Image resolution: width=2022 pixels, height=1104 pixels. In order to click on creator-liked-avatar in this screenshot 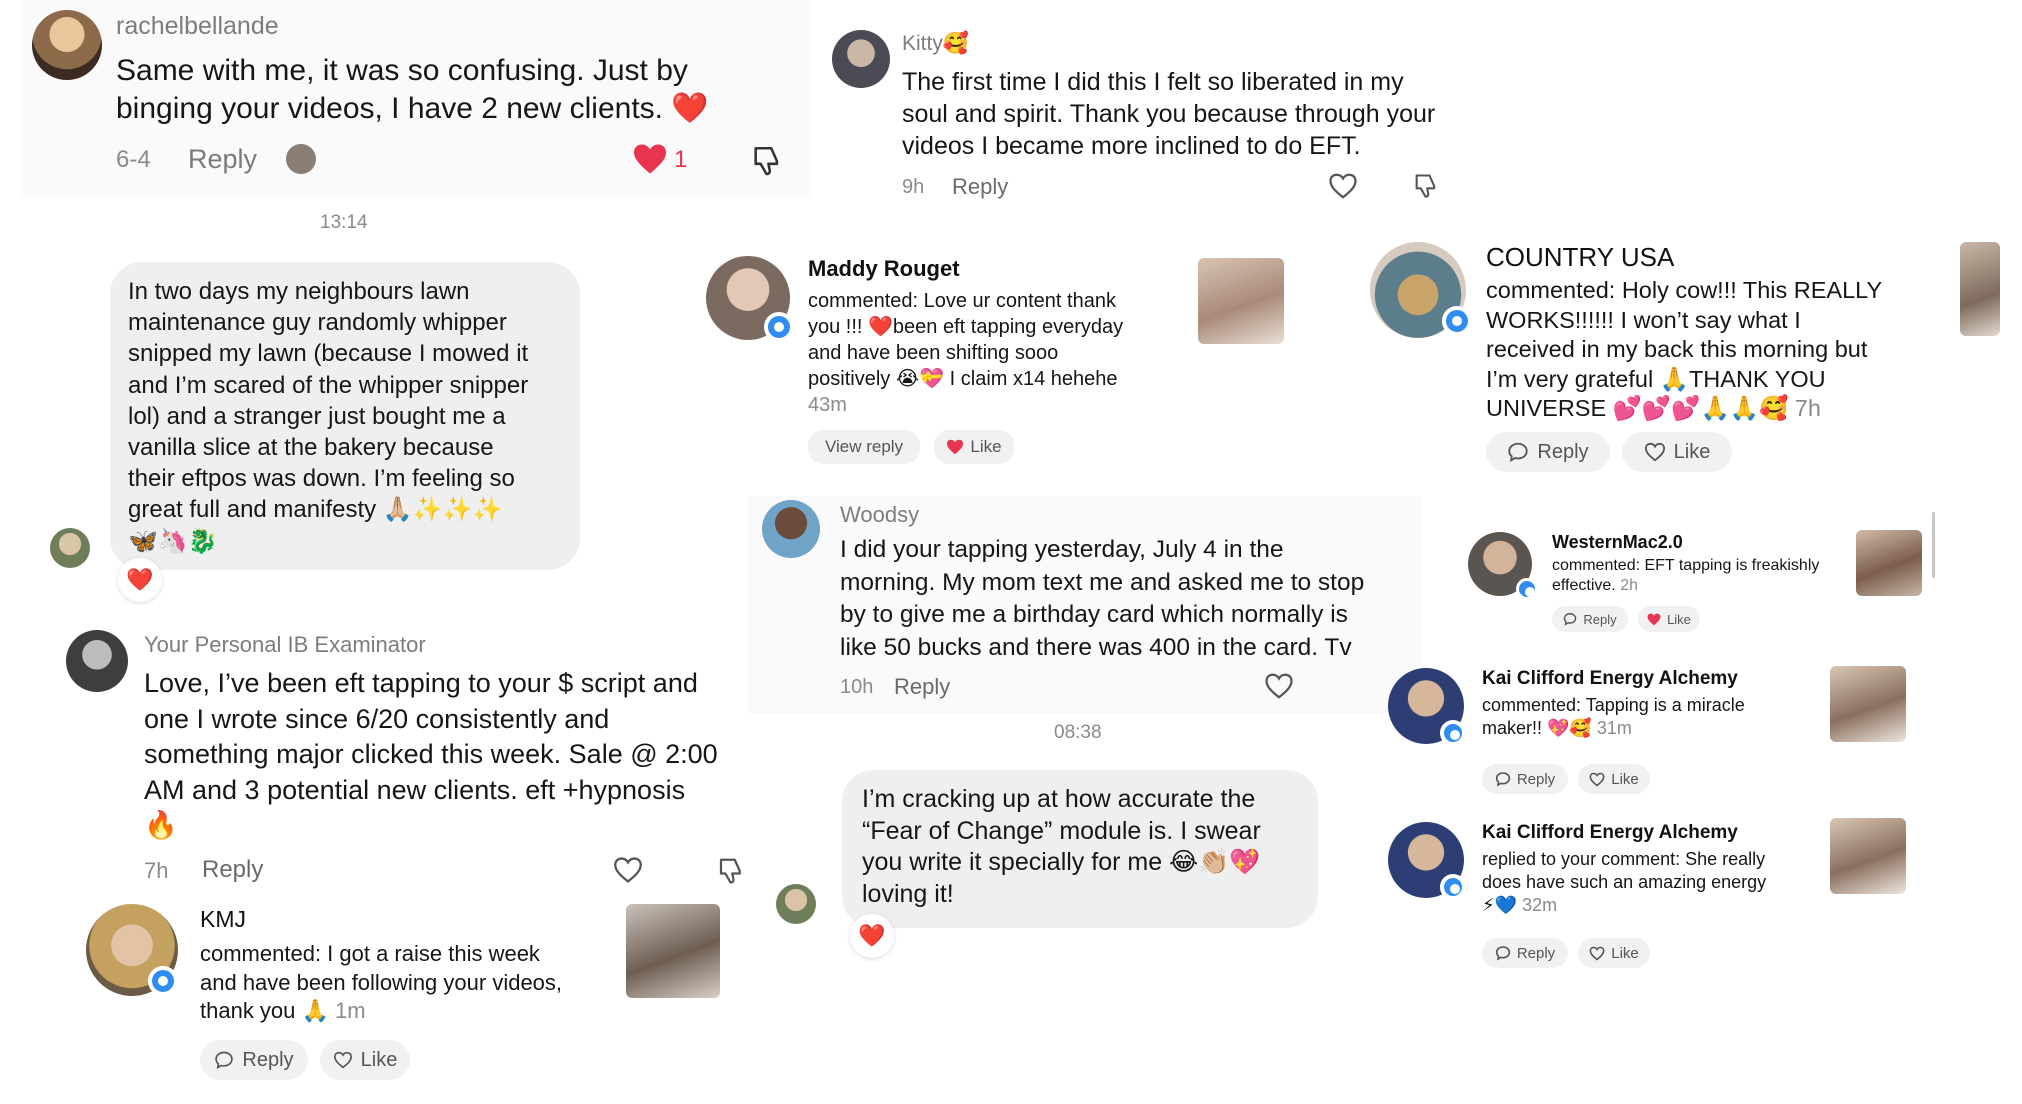, I will do `click(301, 159)`.